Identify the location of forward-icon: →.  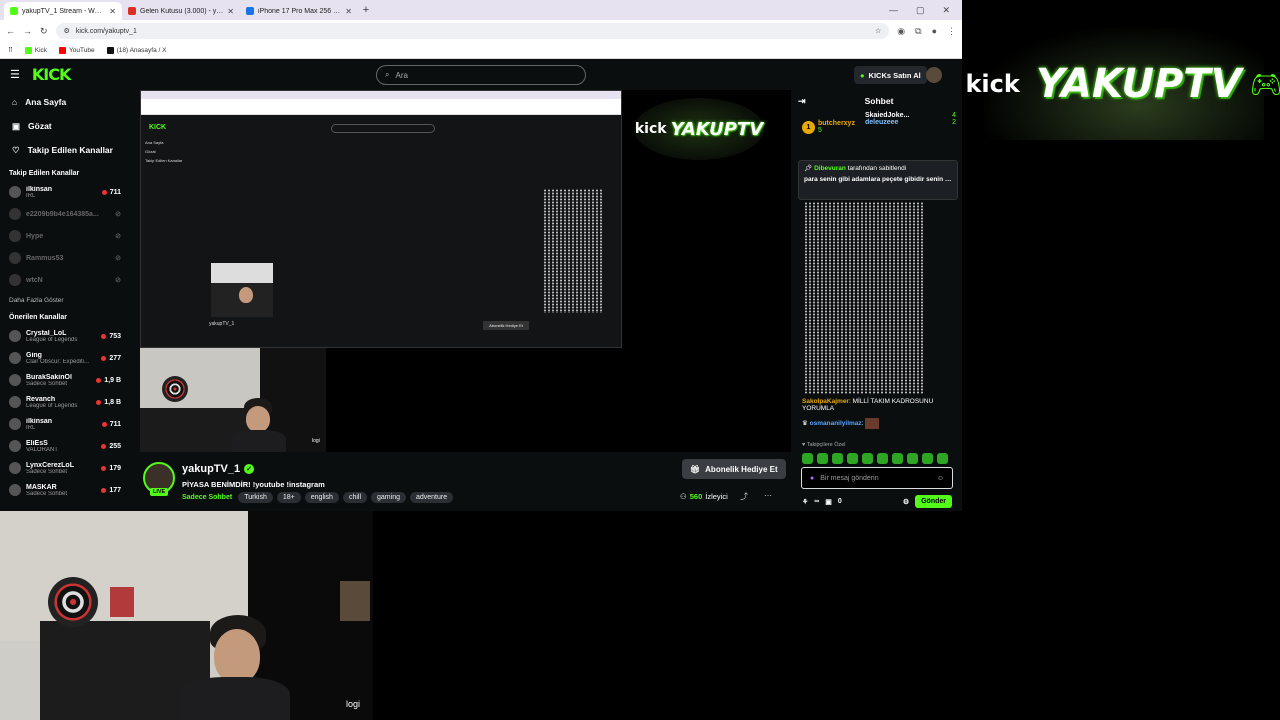
(27, 31).